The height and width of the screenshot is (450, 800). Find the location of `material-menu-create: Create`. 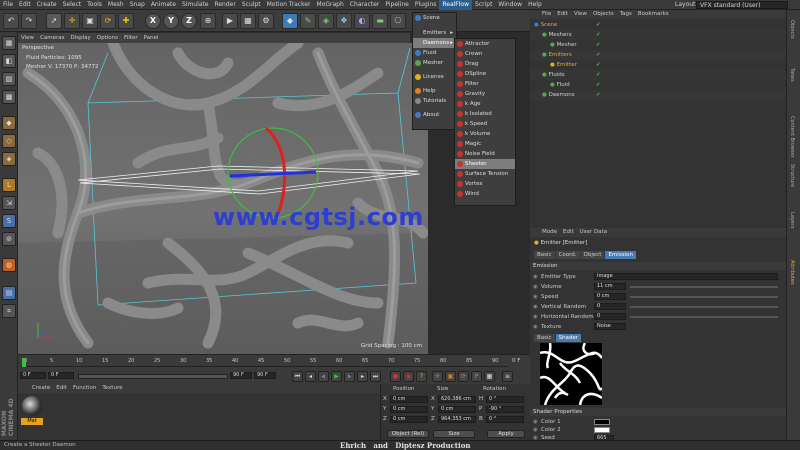

material-menu-create: Create is located at coordinates (41, 388).